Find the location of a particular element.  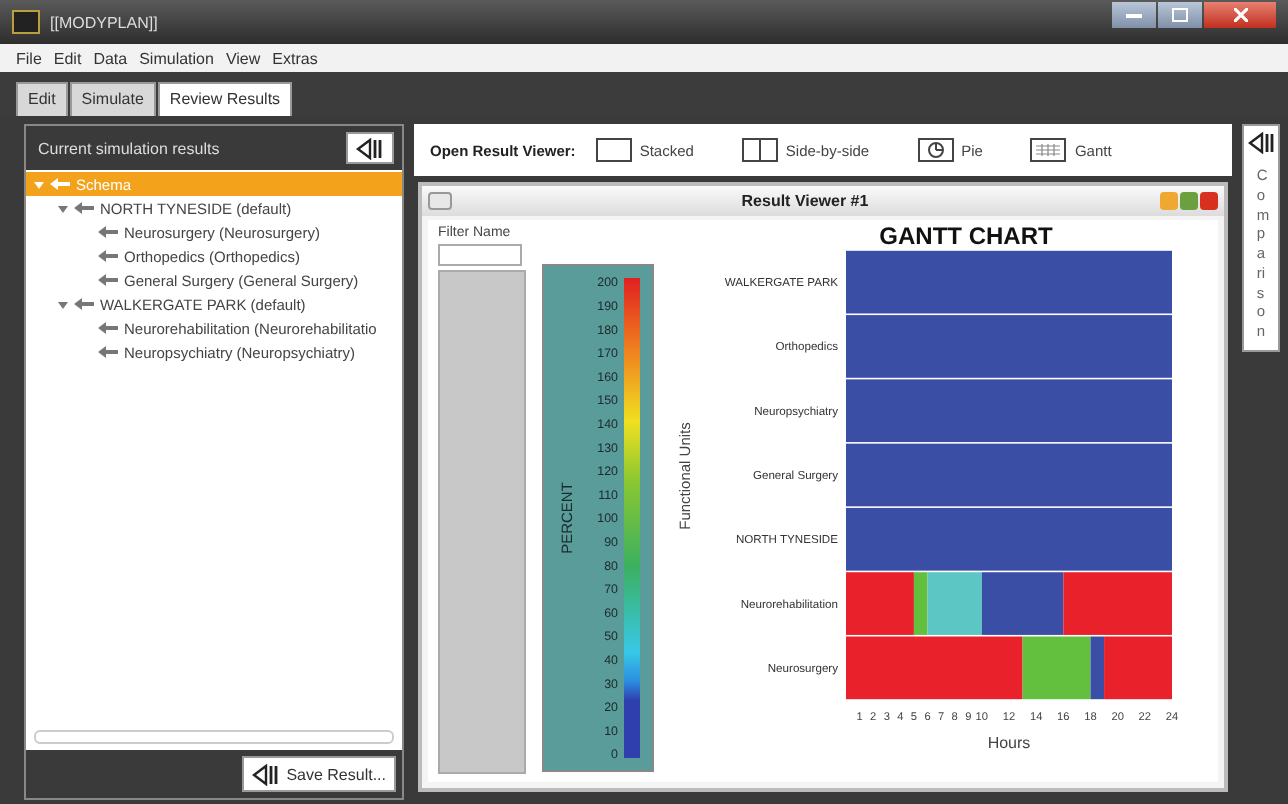

collapse-button is located at coordinates (370, 148).